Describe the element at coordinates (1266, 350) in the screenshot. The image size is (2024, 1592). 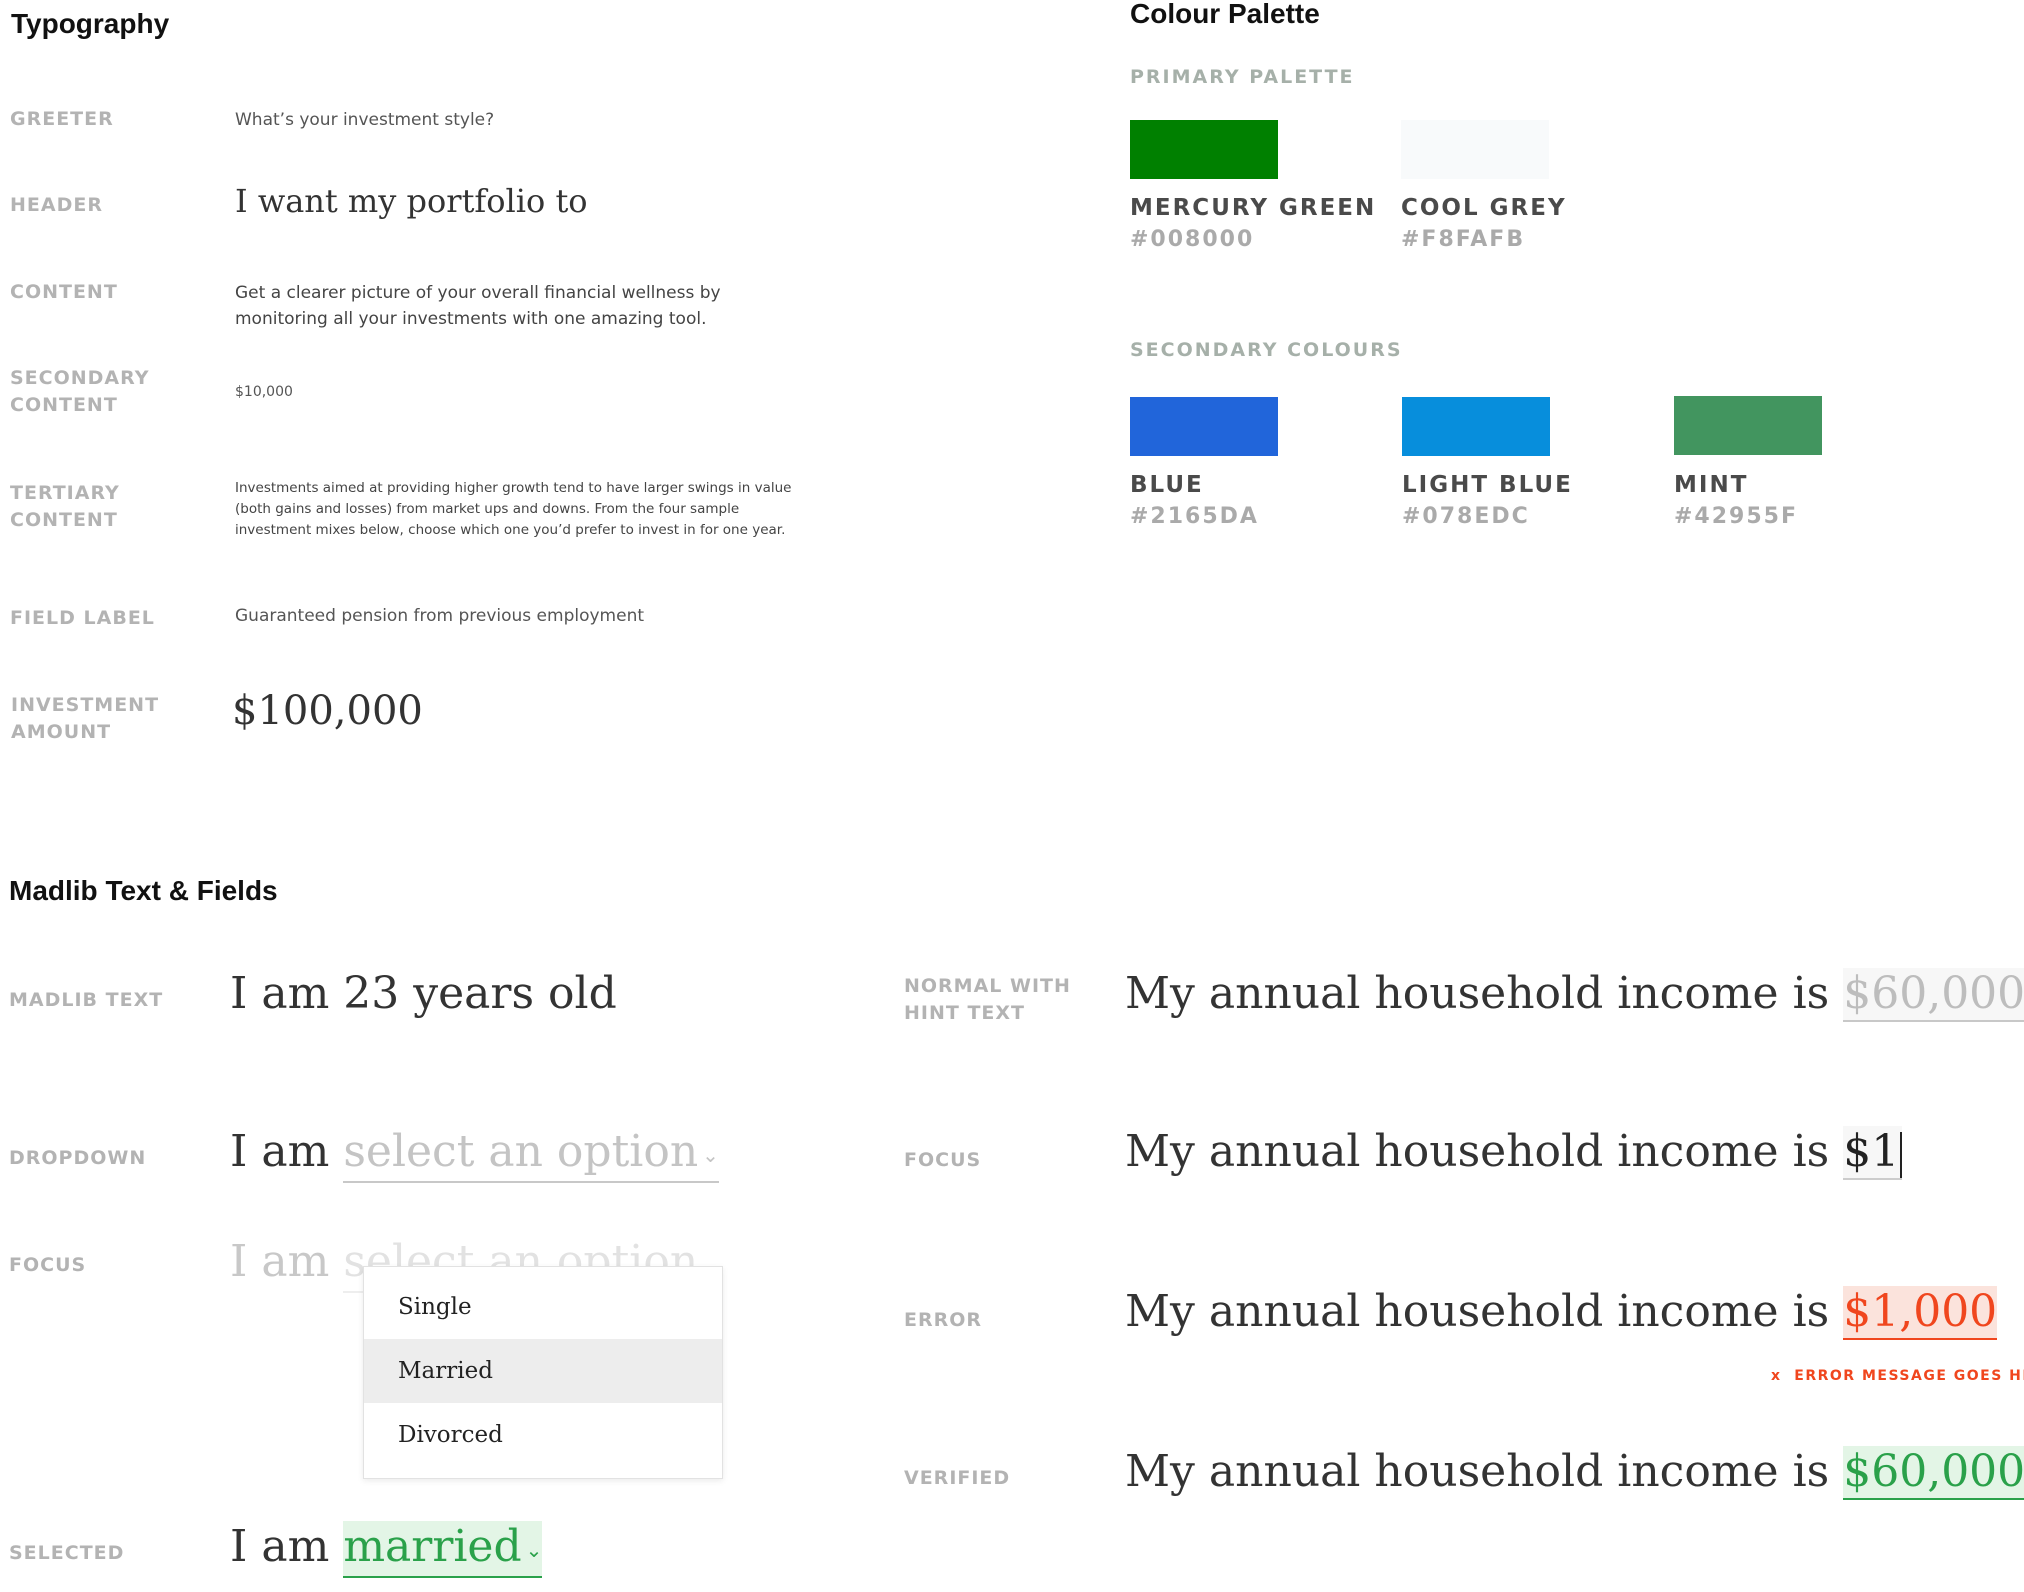
I see `secondary-colours-heading: SECONDARY COLOURS` at that location.